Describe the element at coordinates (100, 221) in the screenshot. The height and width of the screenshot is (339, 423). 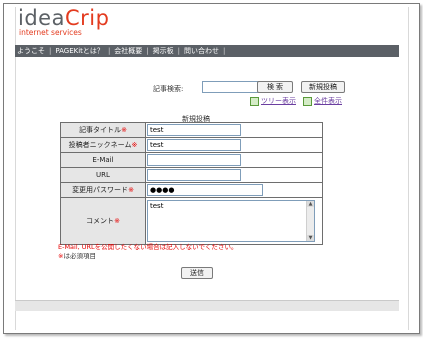
I see `comment-label-text: コメント` at that location.